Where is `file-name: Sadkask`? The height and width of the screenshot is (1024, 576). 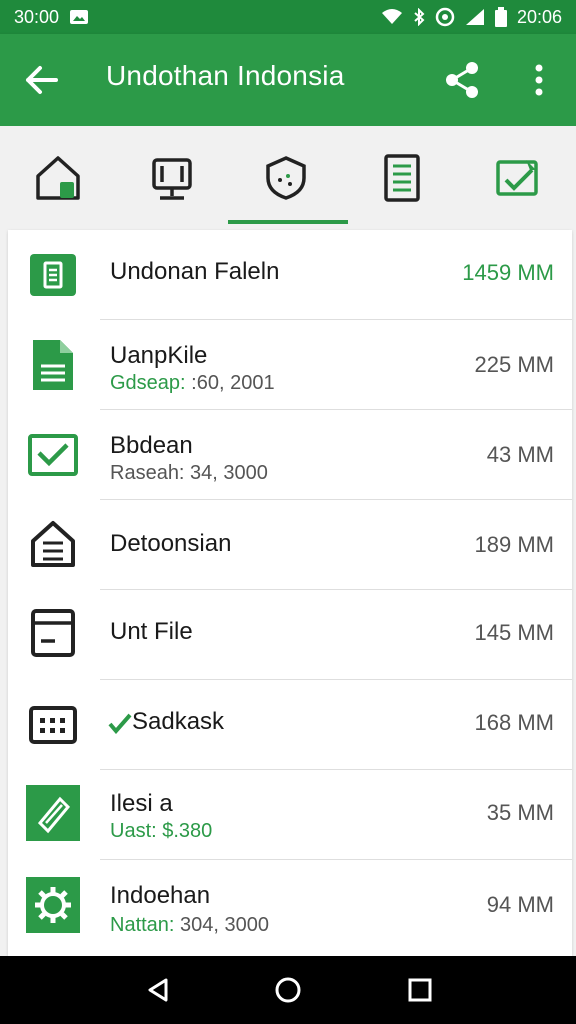
file-name: Sadkask is located at coordinates (178, 721).